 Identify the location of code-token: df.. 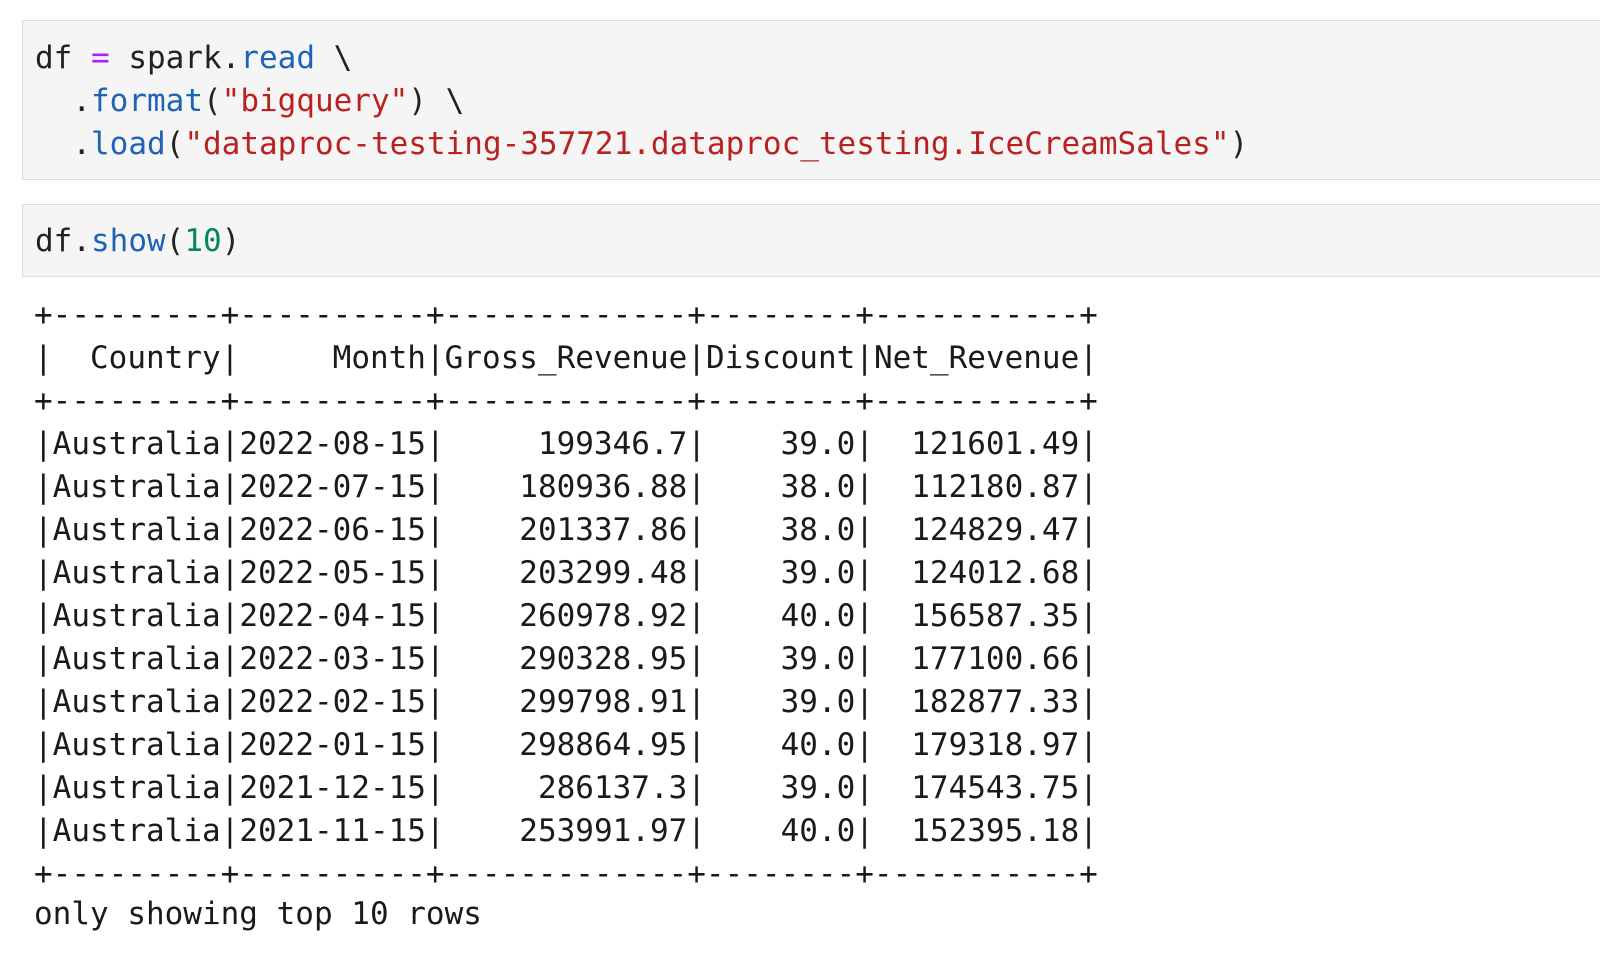
(63, 241).